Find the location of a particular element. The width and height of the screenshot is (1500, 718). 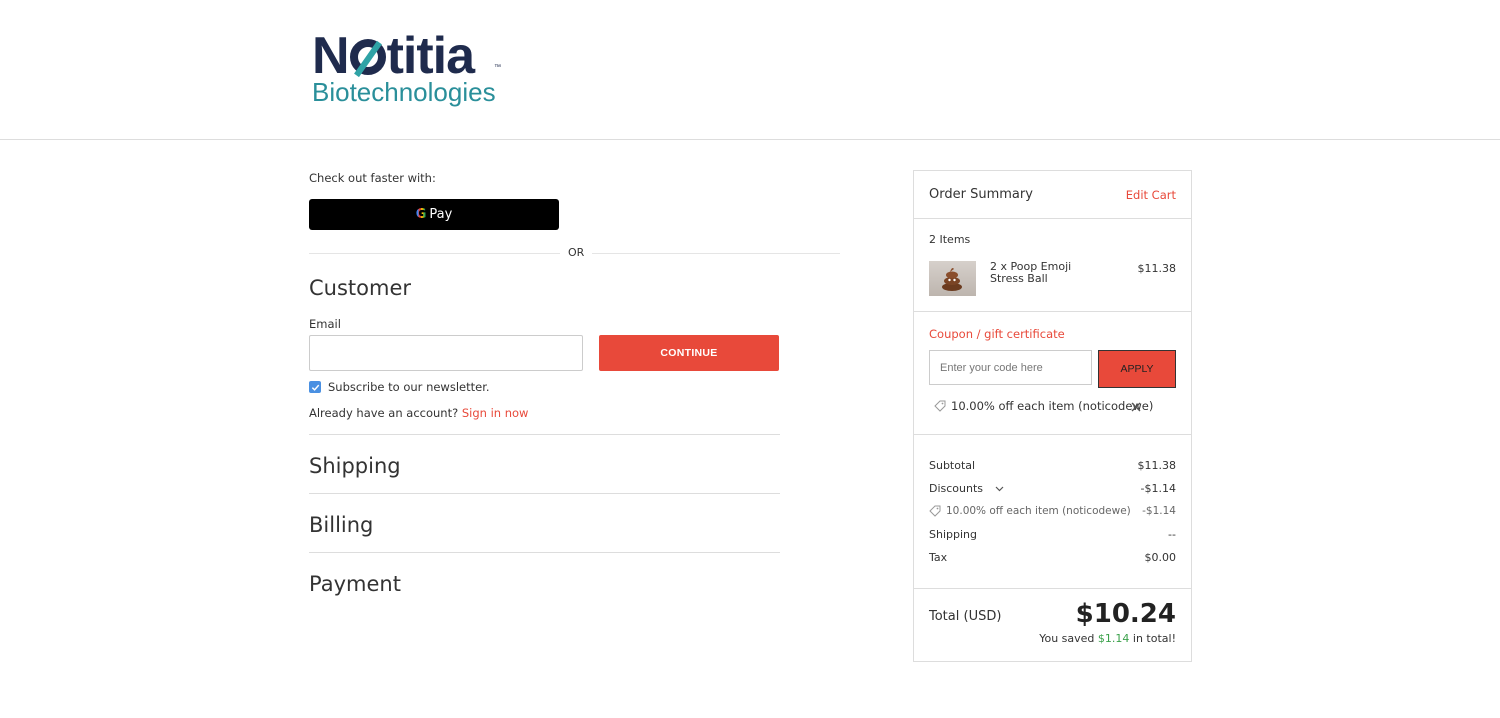

subtotal-label: Subtotal is located at coordinates (952, 465).